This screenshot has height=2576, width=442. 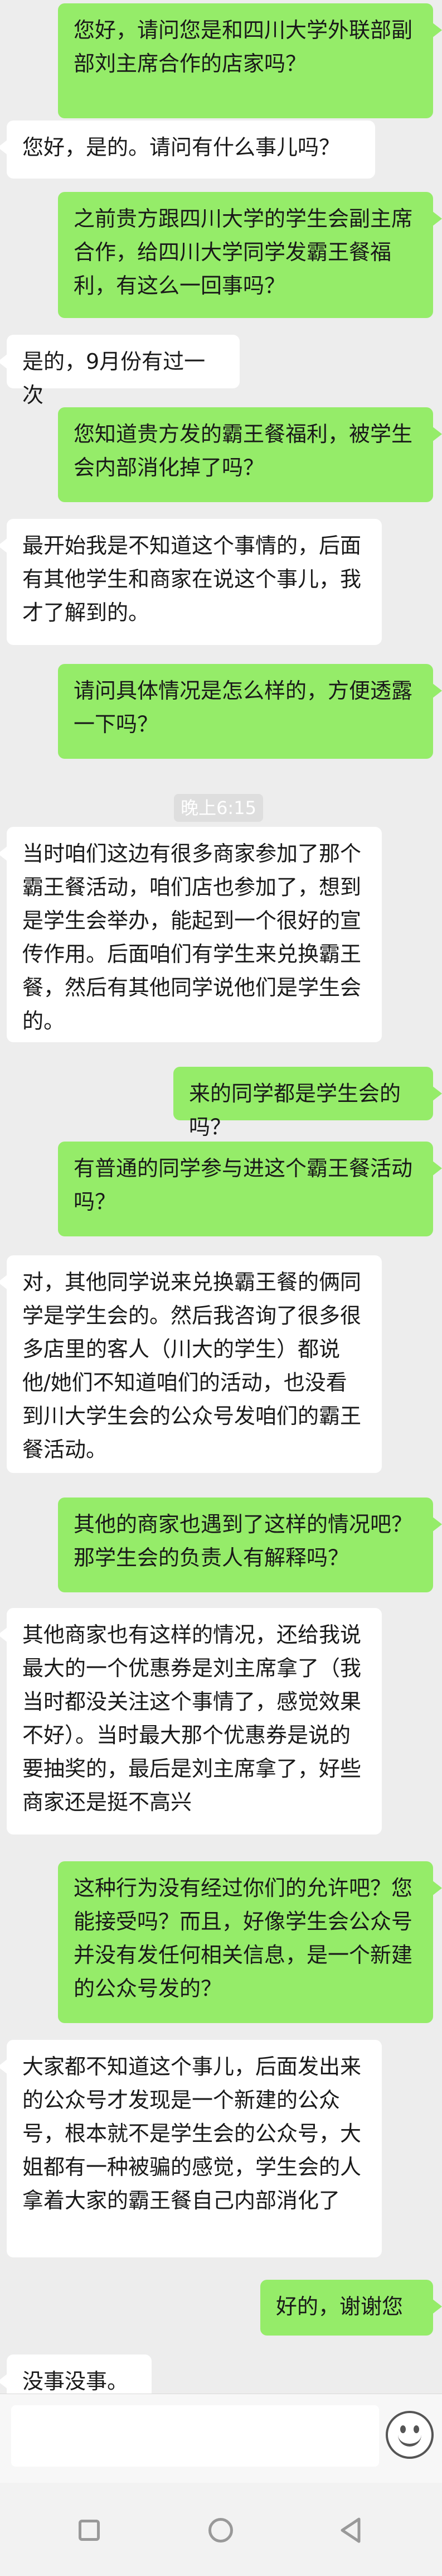 What do you see at coordinates (351, 2308) in the screenshot?
I see `message-bubble-sent: 好的，谢谢您` at bounding box center [351, 2308].